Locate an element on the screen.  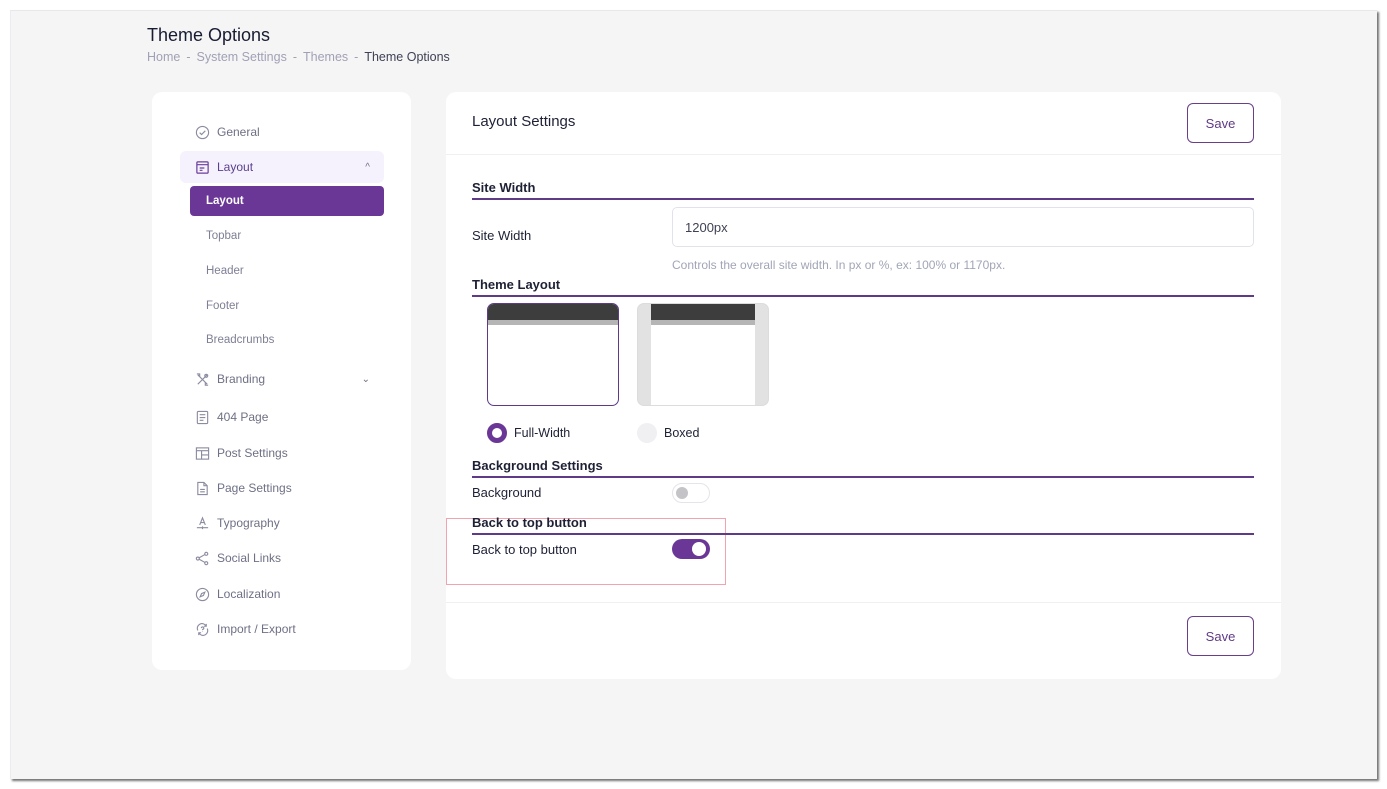
typography-icon is located at coordinates (202, 523).